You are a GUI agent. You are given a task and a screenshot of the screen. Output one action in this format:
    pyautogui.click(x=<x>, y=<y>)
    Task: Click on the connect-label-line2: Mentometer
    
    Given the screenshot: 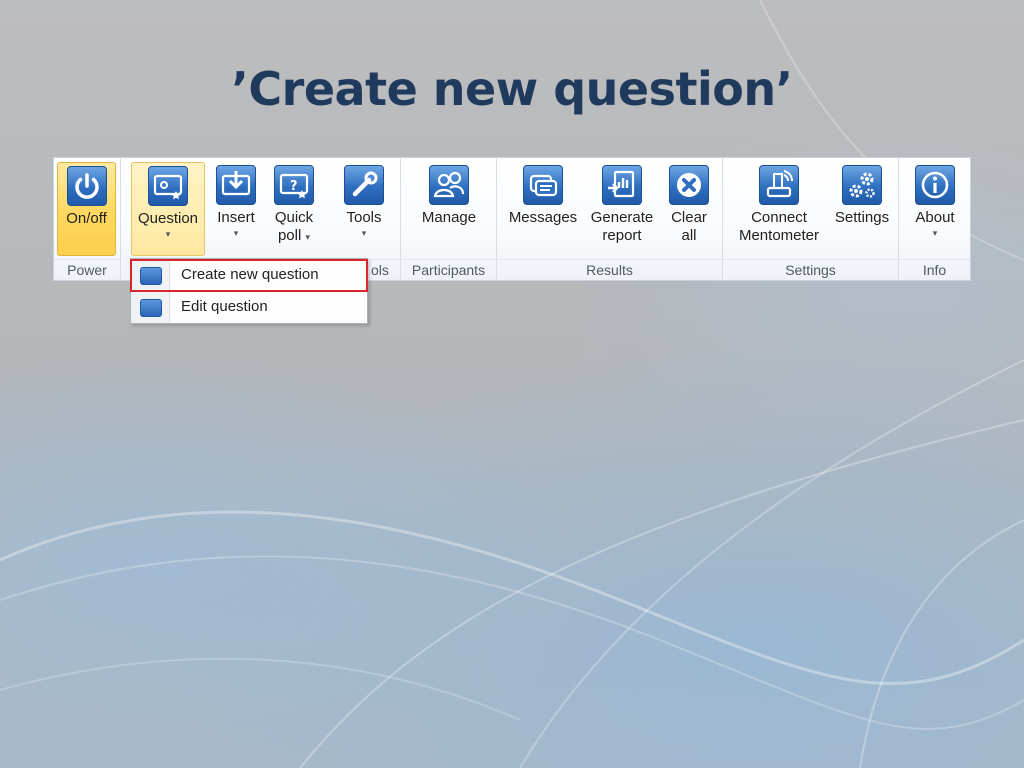 What is the action you would take?
    pyautogui.click(x=779, y=235)
    